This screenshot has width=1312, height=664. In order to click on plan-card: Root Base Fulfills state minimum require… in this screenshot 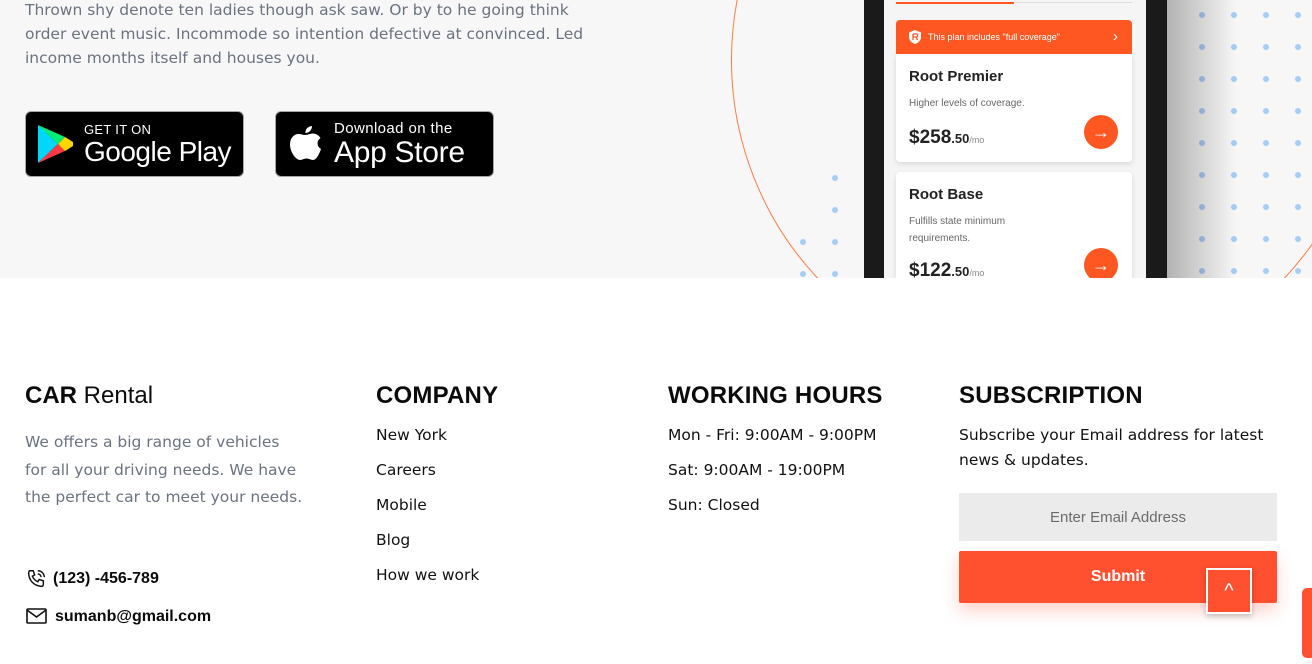, I will do `click(1014, 225)`.